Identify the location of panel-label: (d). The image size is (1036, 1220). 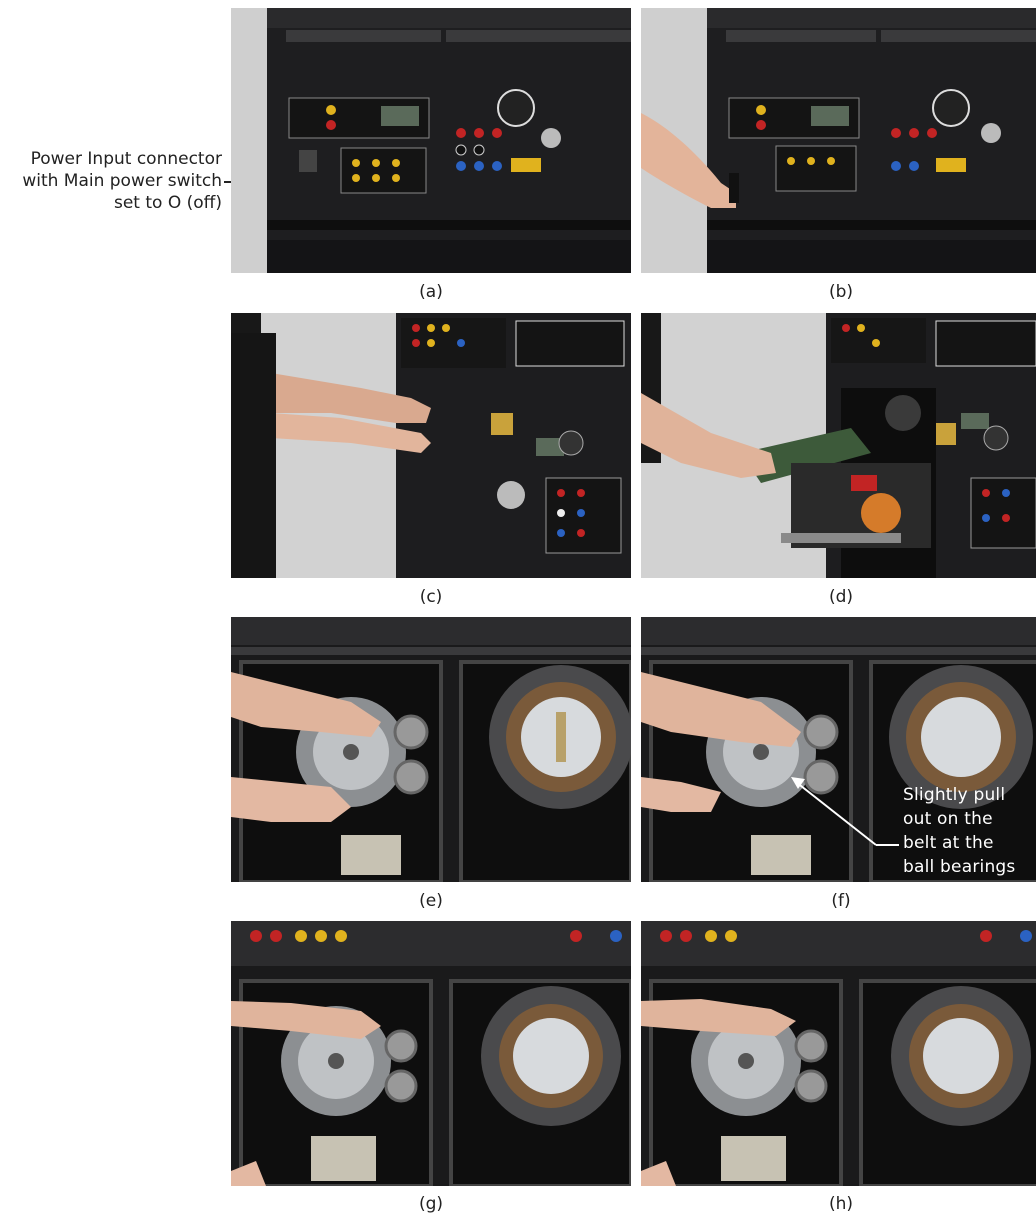
(841, 597).